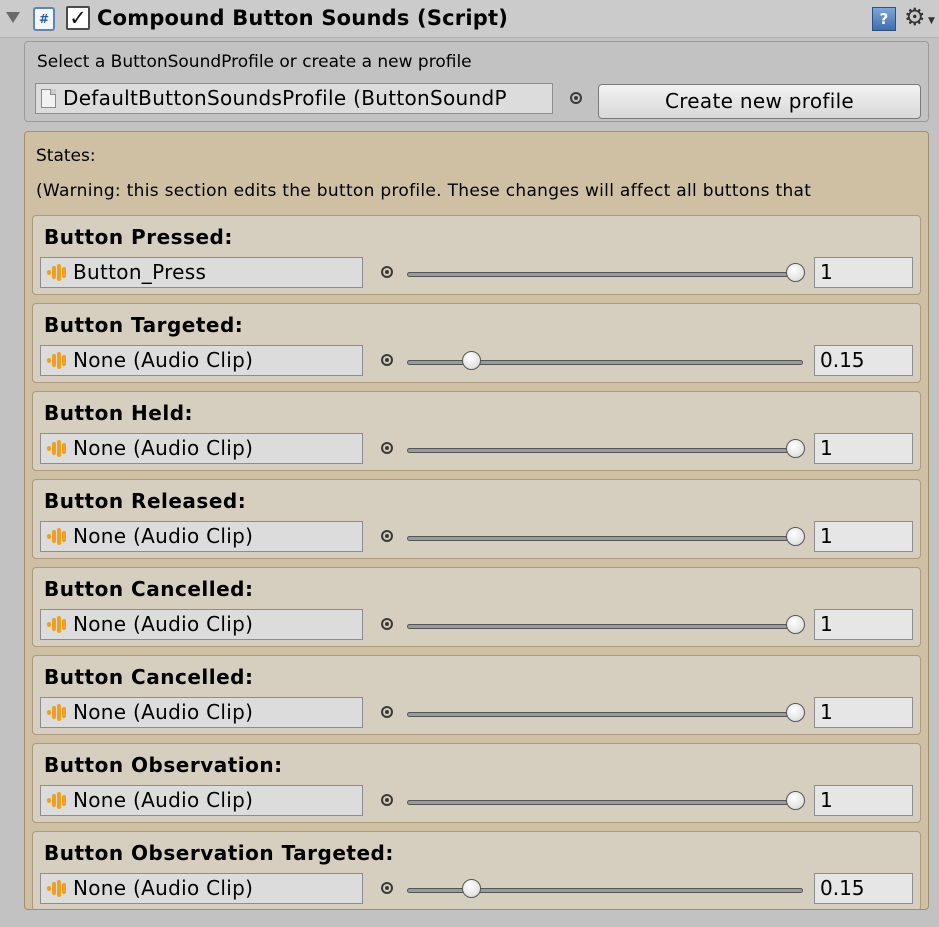 The height and width of the screenshot is (927, 939). Describe the element at coordinates (476, 783) in the screenshot. I see `state-row: Button Observation: None (Audio Clip) 1` at that location.